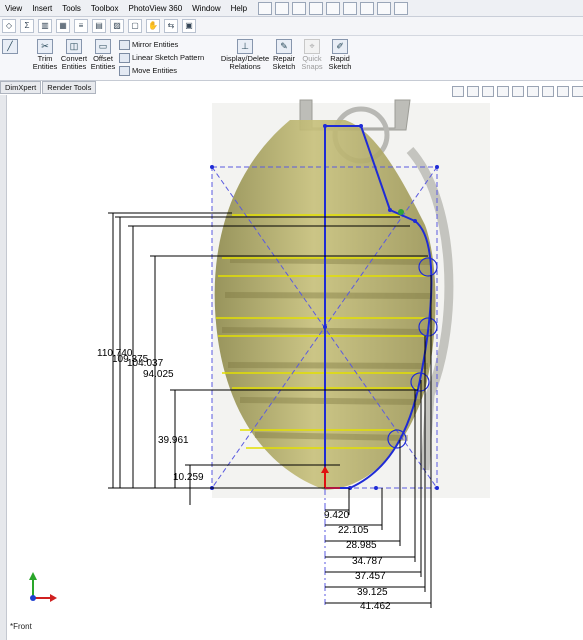 This screenshot has width=583, height=640. What do you see at coordinates (284, 62) in the screenshot?
I see `repair-label: Repair Sketch` at bounding box center [284, 62].